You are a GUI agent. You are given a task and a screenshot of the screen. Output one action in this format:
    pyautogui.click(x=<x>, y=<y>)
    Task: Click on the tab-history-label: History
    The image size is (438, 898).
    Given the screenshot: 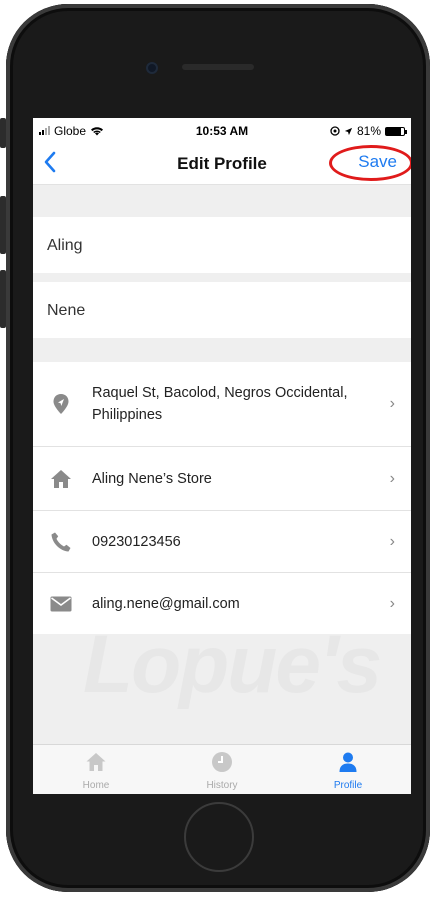 What is the action you would take?
    pyautogui.click(x=222, y=785)
    